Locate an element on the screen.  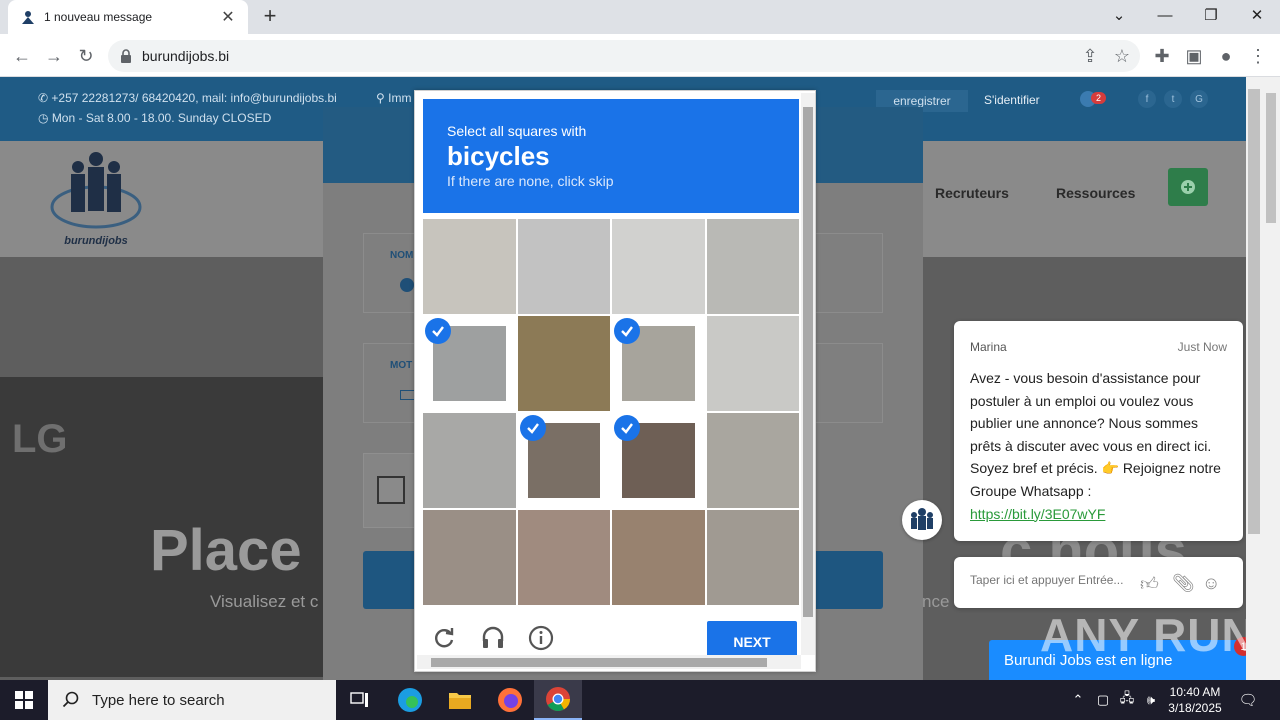
site-favicon-icon is located at coordinates (28, 17).